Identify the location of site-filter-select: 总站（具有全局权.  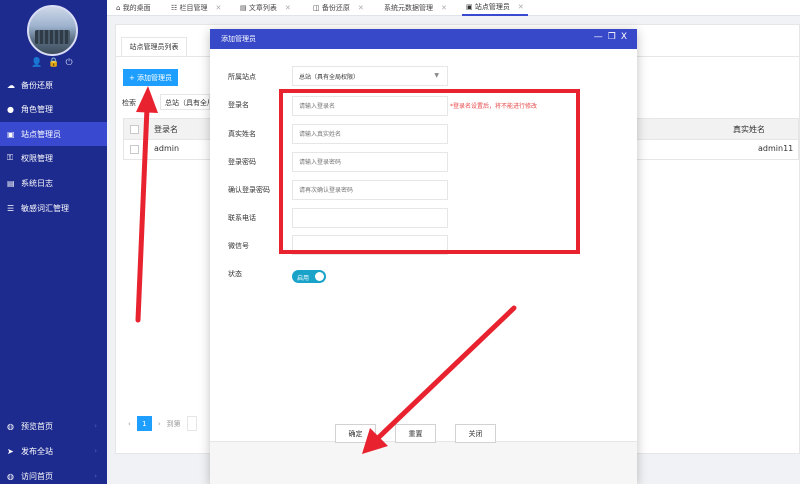
(185, 102).